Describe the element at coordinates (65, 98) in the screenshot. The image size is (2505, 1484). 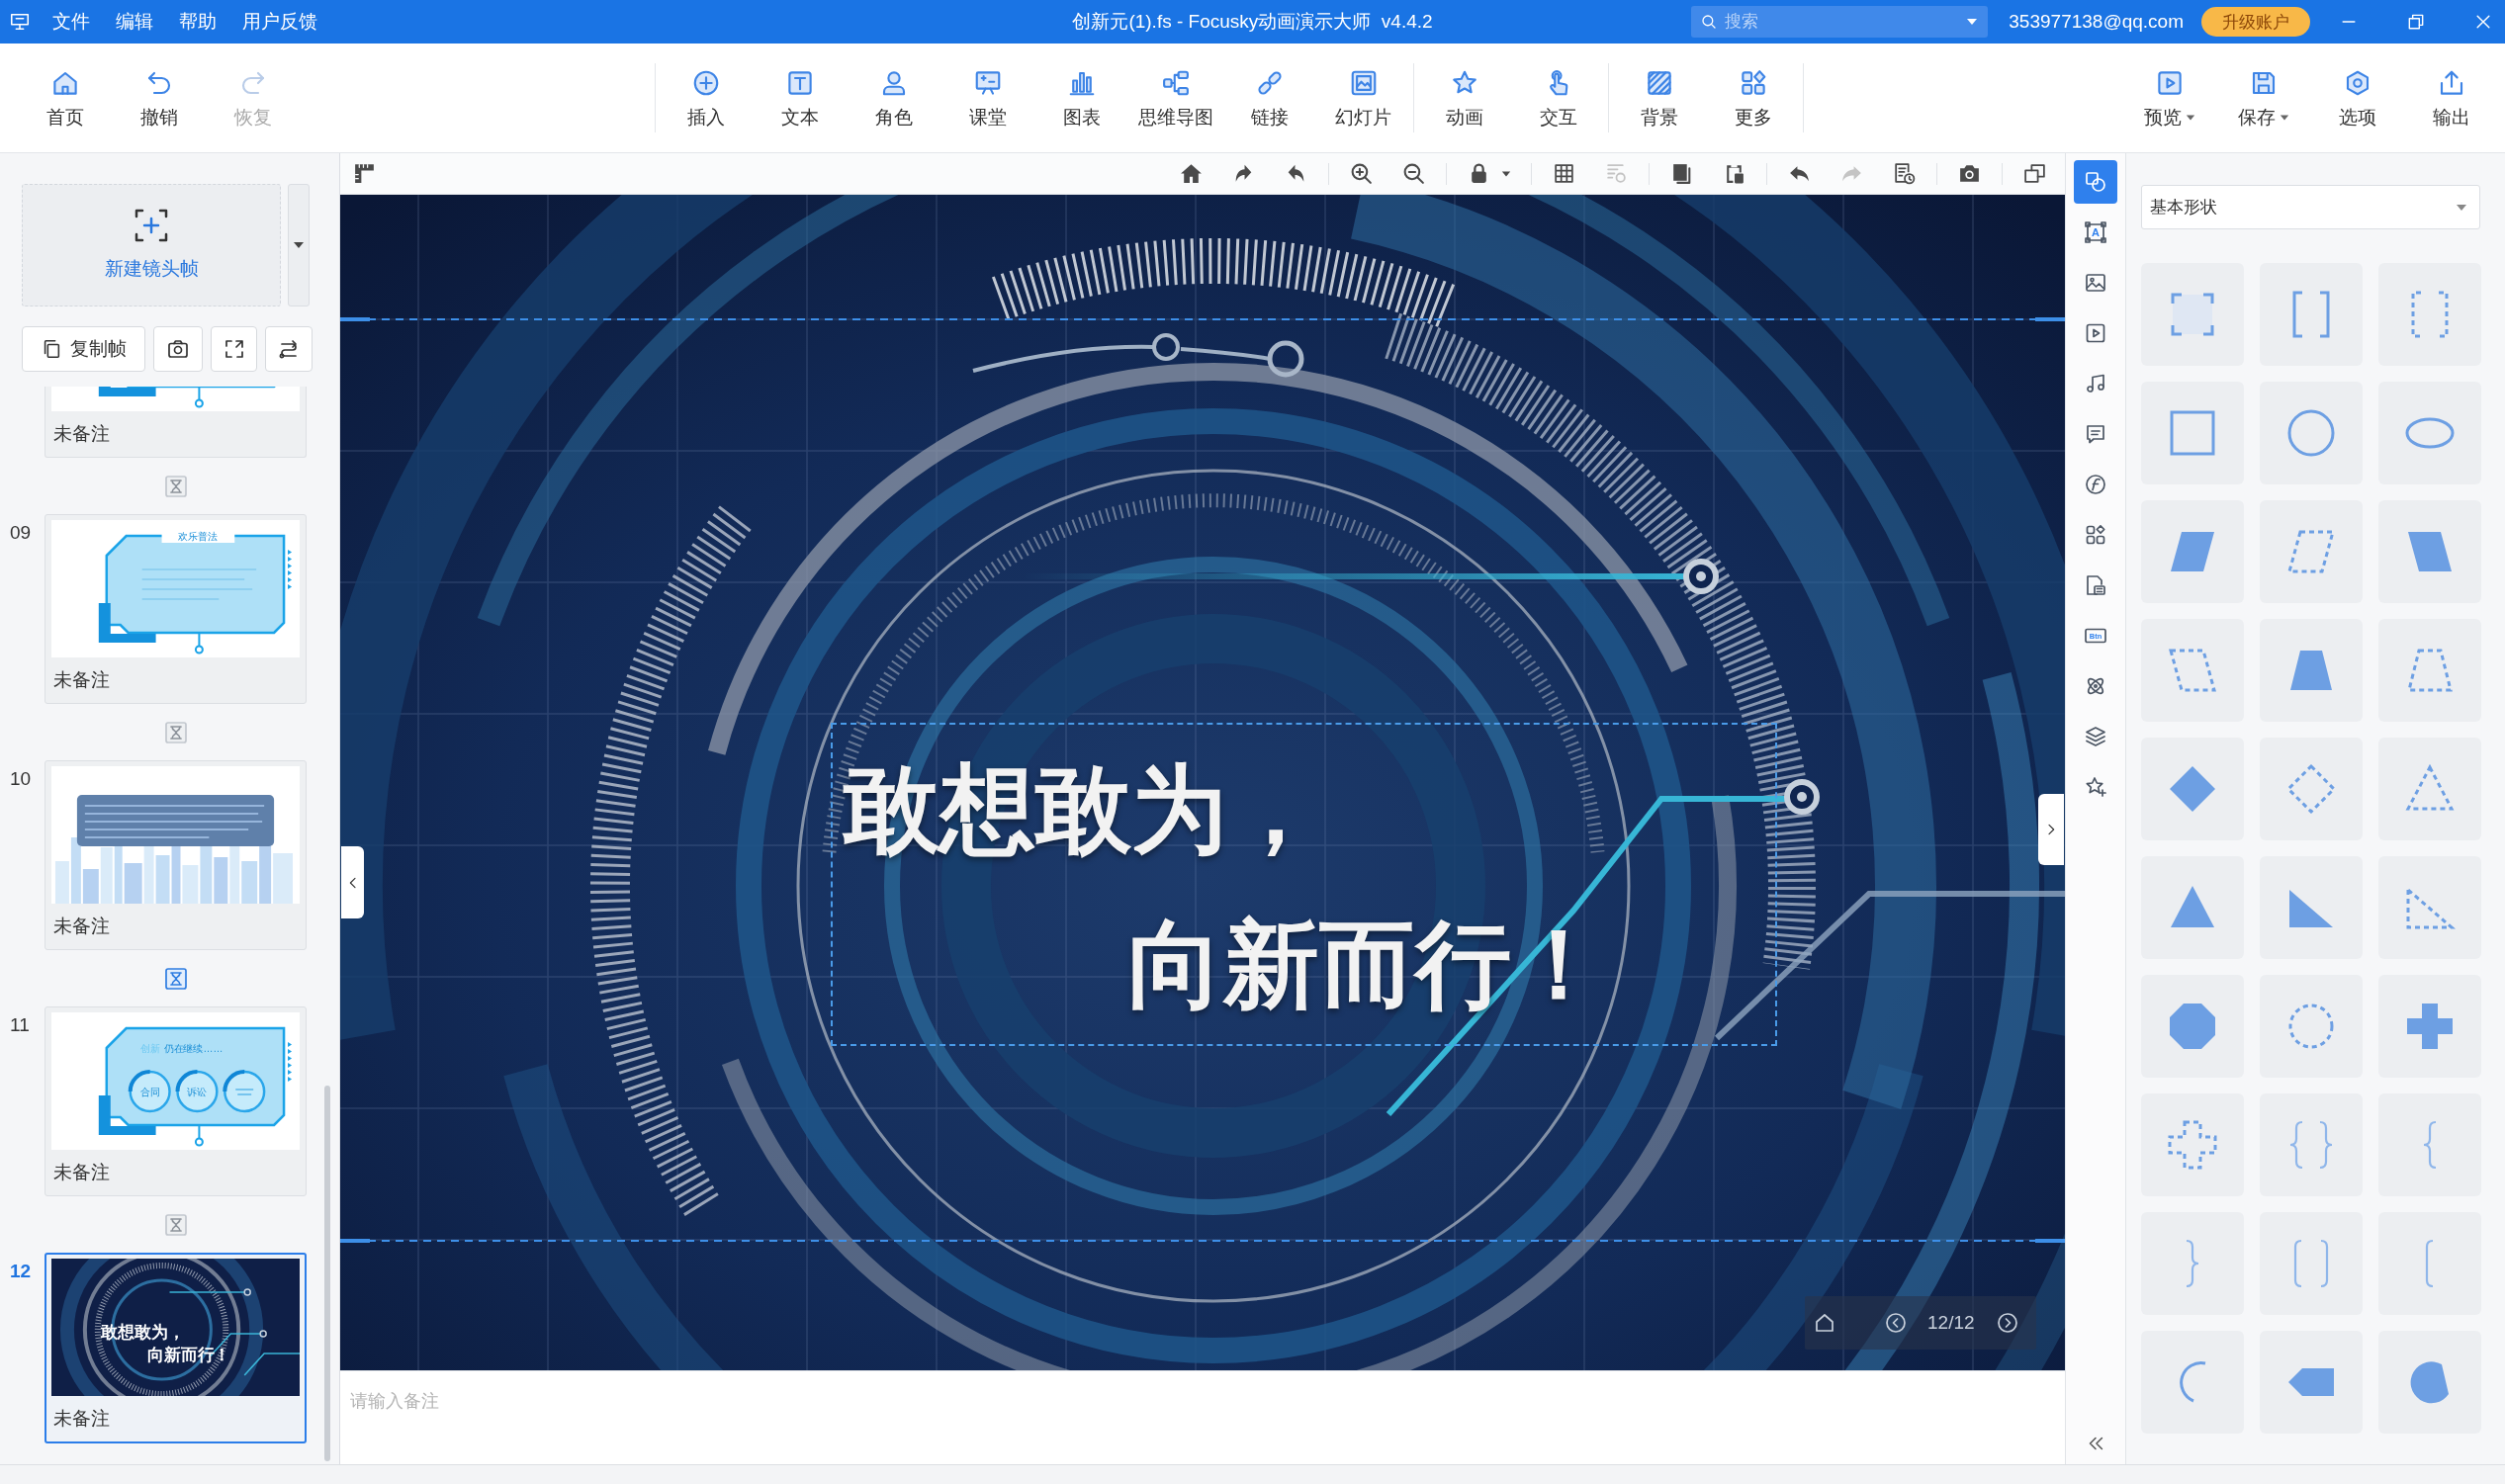
I see `home-button: 首页` at that location.